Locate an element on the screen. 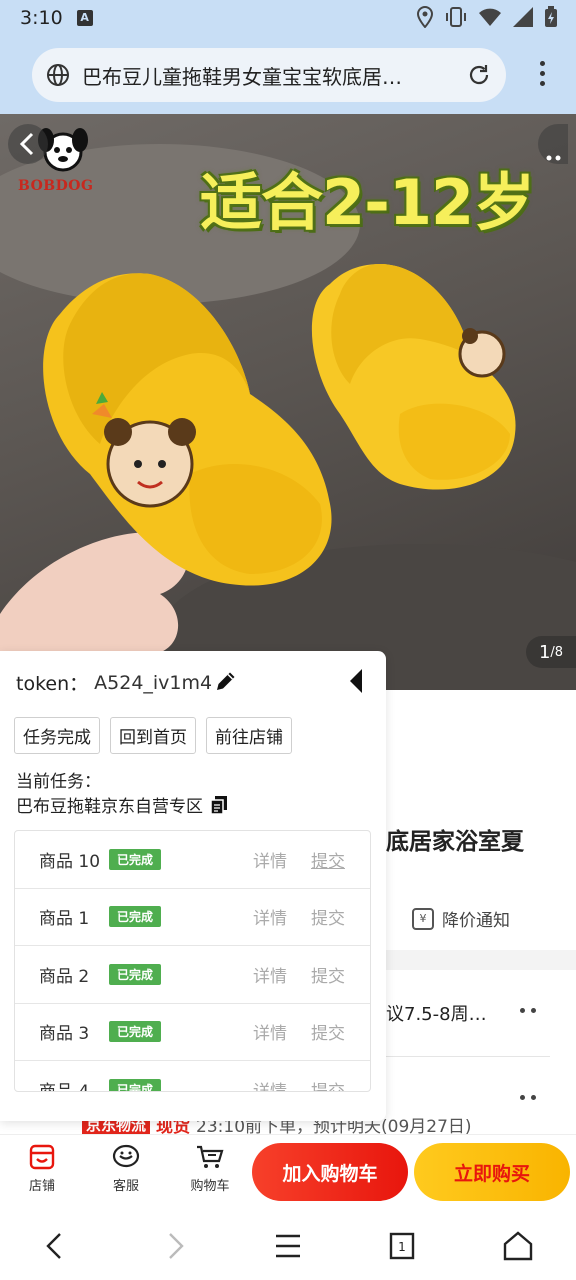 This screenshot has height=1280, width=576. token-row: token： A524_iv1m4 is located at coordinates (114, 682).